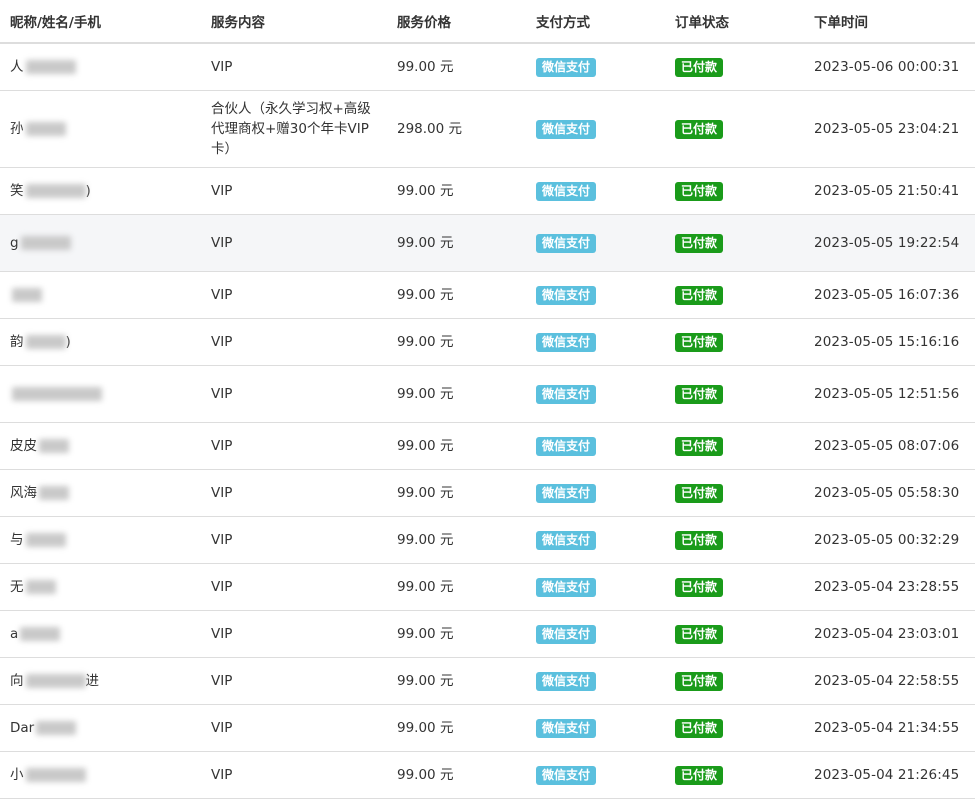  What do you see at coordinates (100, 67) in the screenshot?
I see `name-cell: 人` at bounding box center [100, 67].